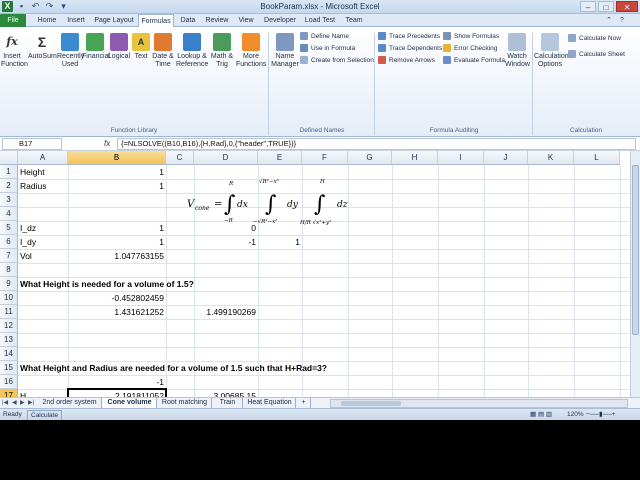  I want to click on row-header: 8, so click(9, 270).